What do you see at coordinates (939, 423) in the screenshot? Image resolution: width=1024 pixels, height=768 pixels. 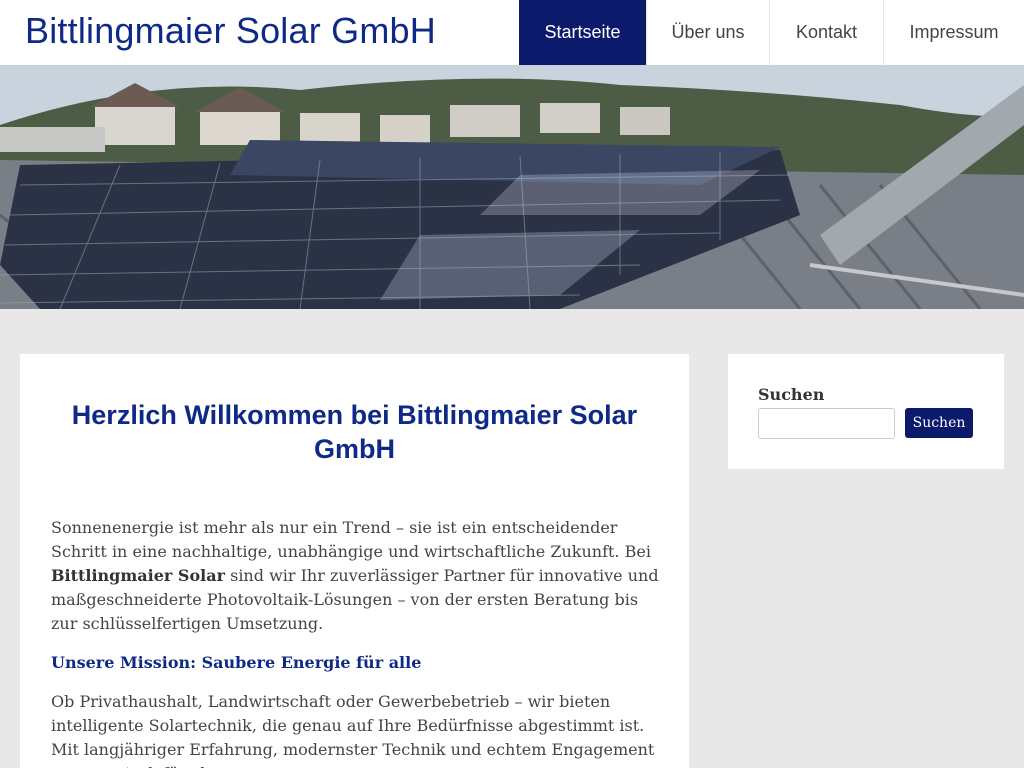 I see `search-button: Suchen` at bounding box center [939, 423].